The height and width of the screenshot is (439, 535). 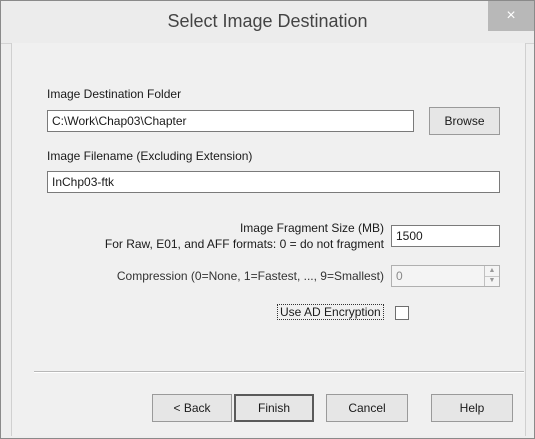 I want to click on compression-spinner: ▲ ▼, so click(x=491, y=276).